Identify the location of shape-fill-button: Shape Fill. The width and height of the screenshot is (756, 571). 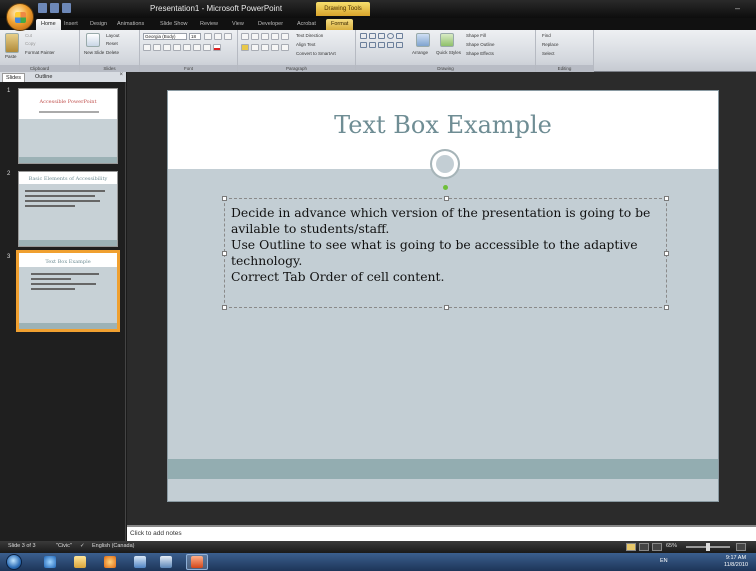
(476, 35).